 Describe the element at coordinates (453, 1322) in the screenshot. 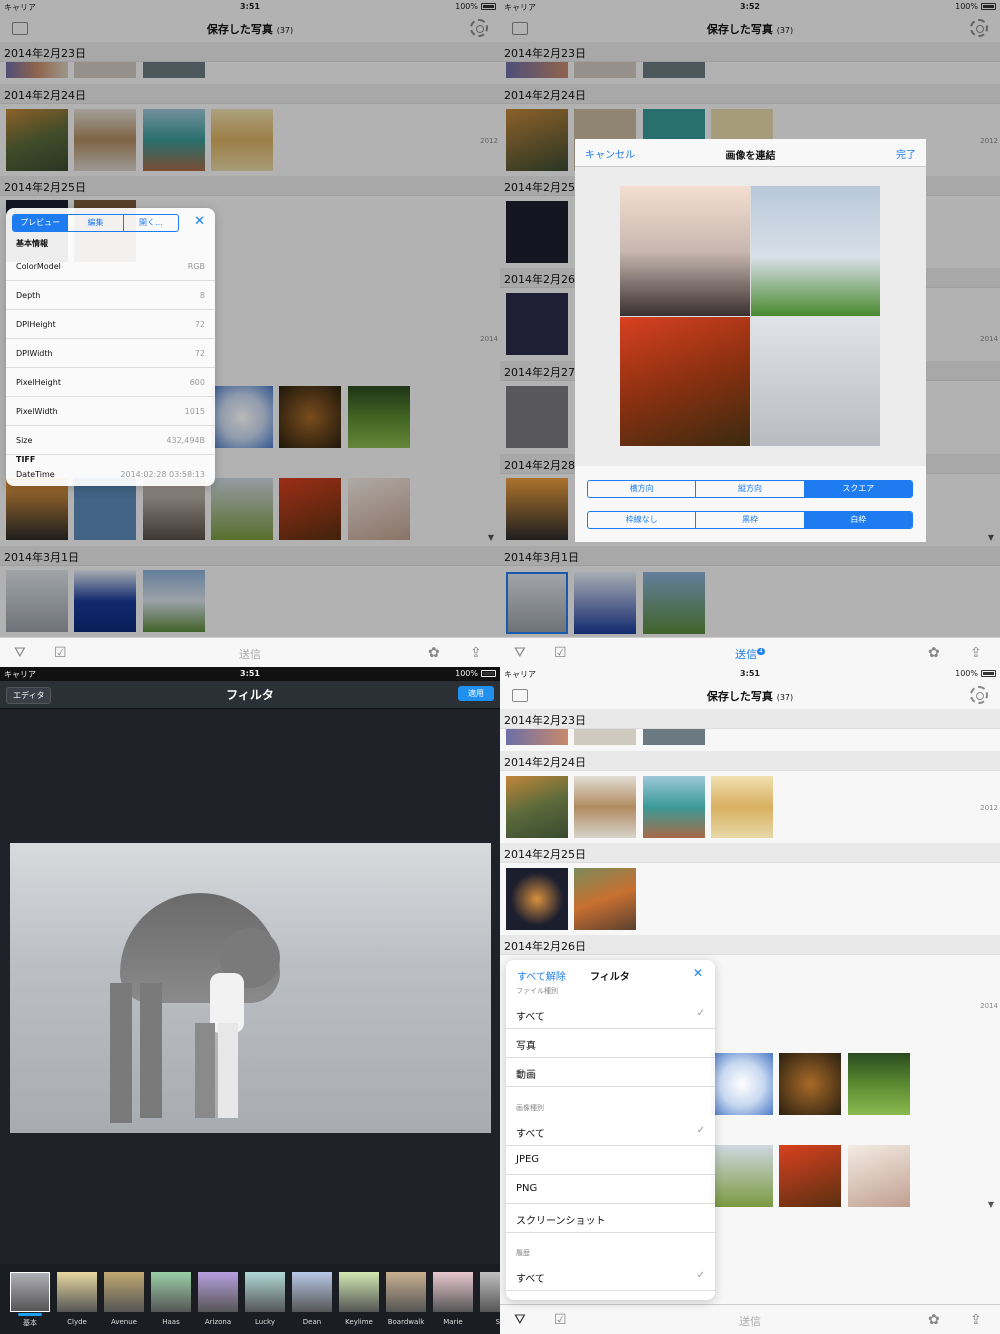

I see `filter-label: Marie` at that location.